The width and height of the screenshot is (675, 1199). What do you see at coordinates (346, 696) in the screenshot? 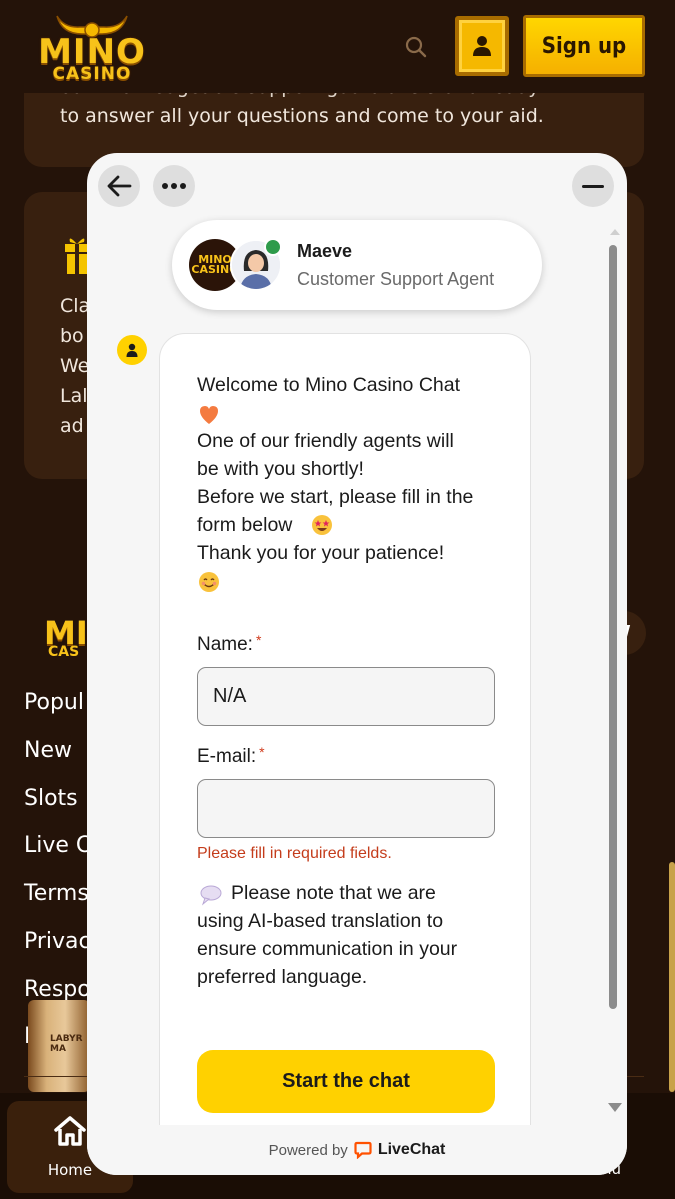
I see `name-input: N/A` at bounding box center [346, 696].